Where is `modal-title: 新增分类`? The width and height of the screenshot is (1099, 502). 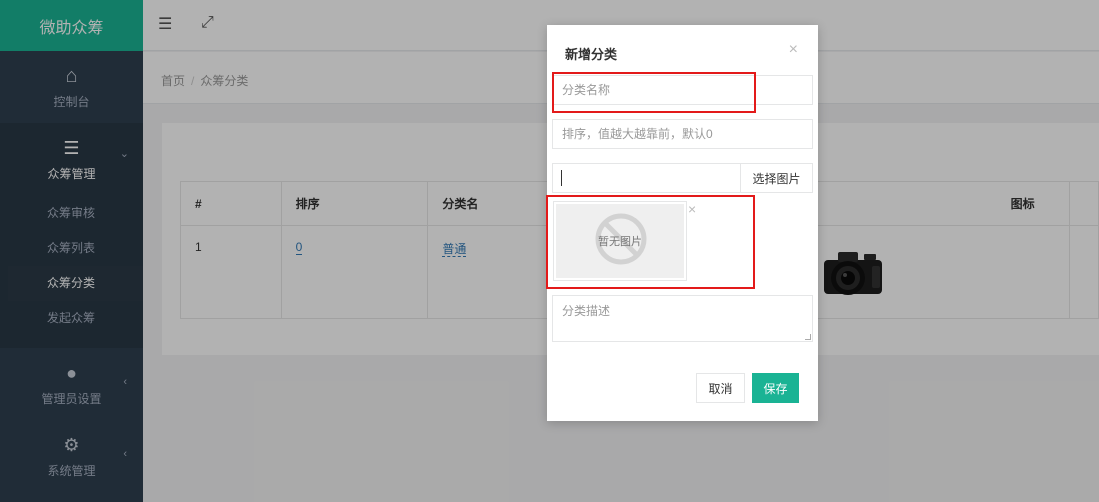
modal-title: 新增分类 is located at coordinates (591, 54).